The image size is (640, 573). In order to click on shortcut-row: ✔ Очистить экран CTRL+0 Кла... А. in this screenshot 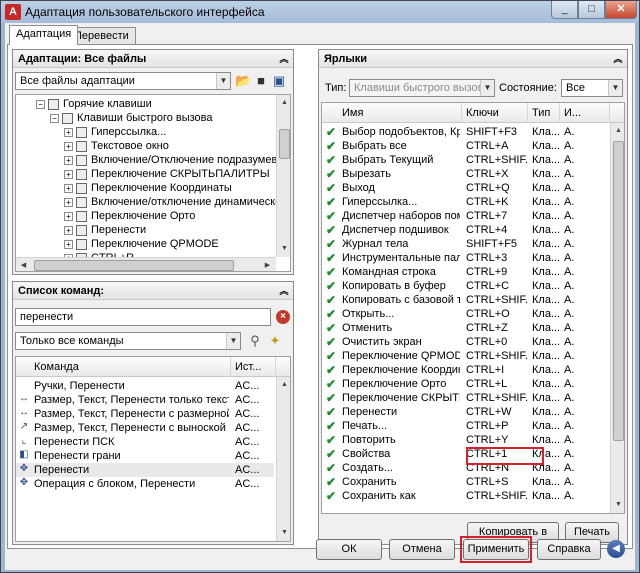, I will do `click(465, 342)`.